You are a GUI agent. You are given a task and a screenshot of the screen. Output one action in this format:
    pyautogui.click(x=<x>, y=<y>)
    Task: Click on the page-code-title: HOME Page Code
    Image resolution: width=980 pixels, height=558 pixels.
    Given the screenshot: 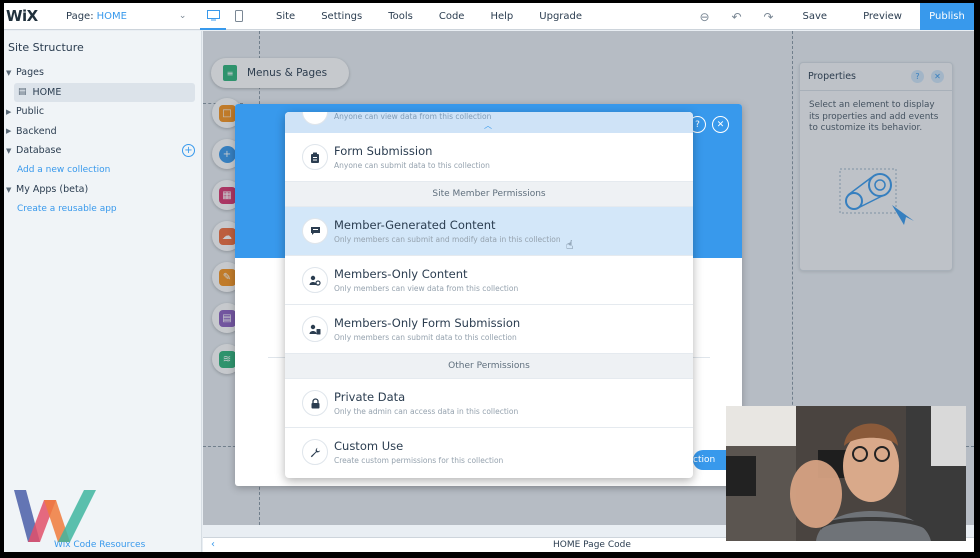 What is the action you would take?
    pyautogui.click(x=592, y=545)
    